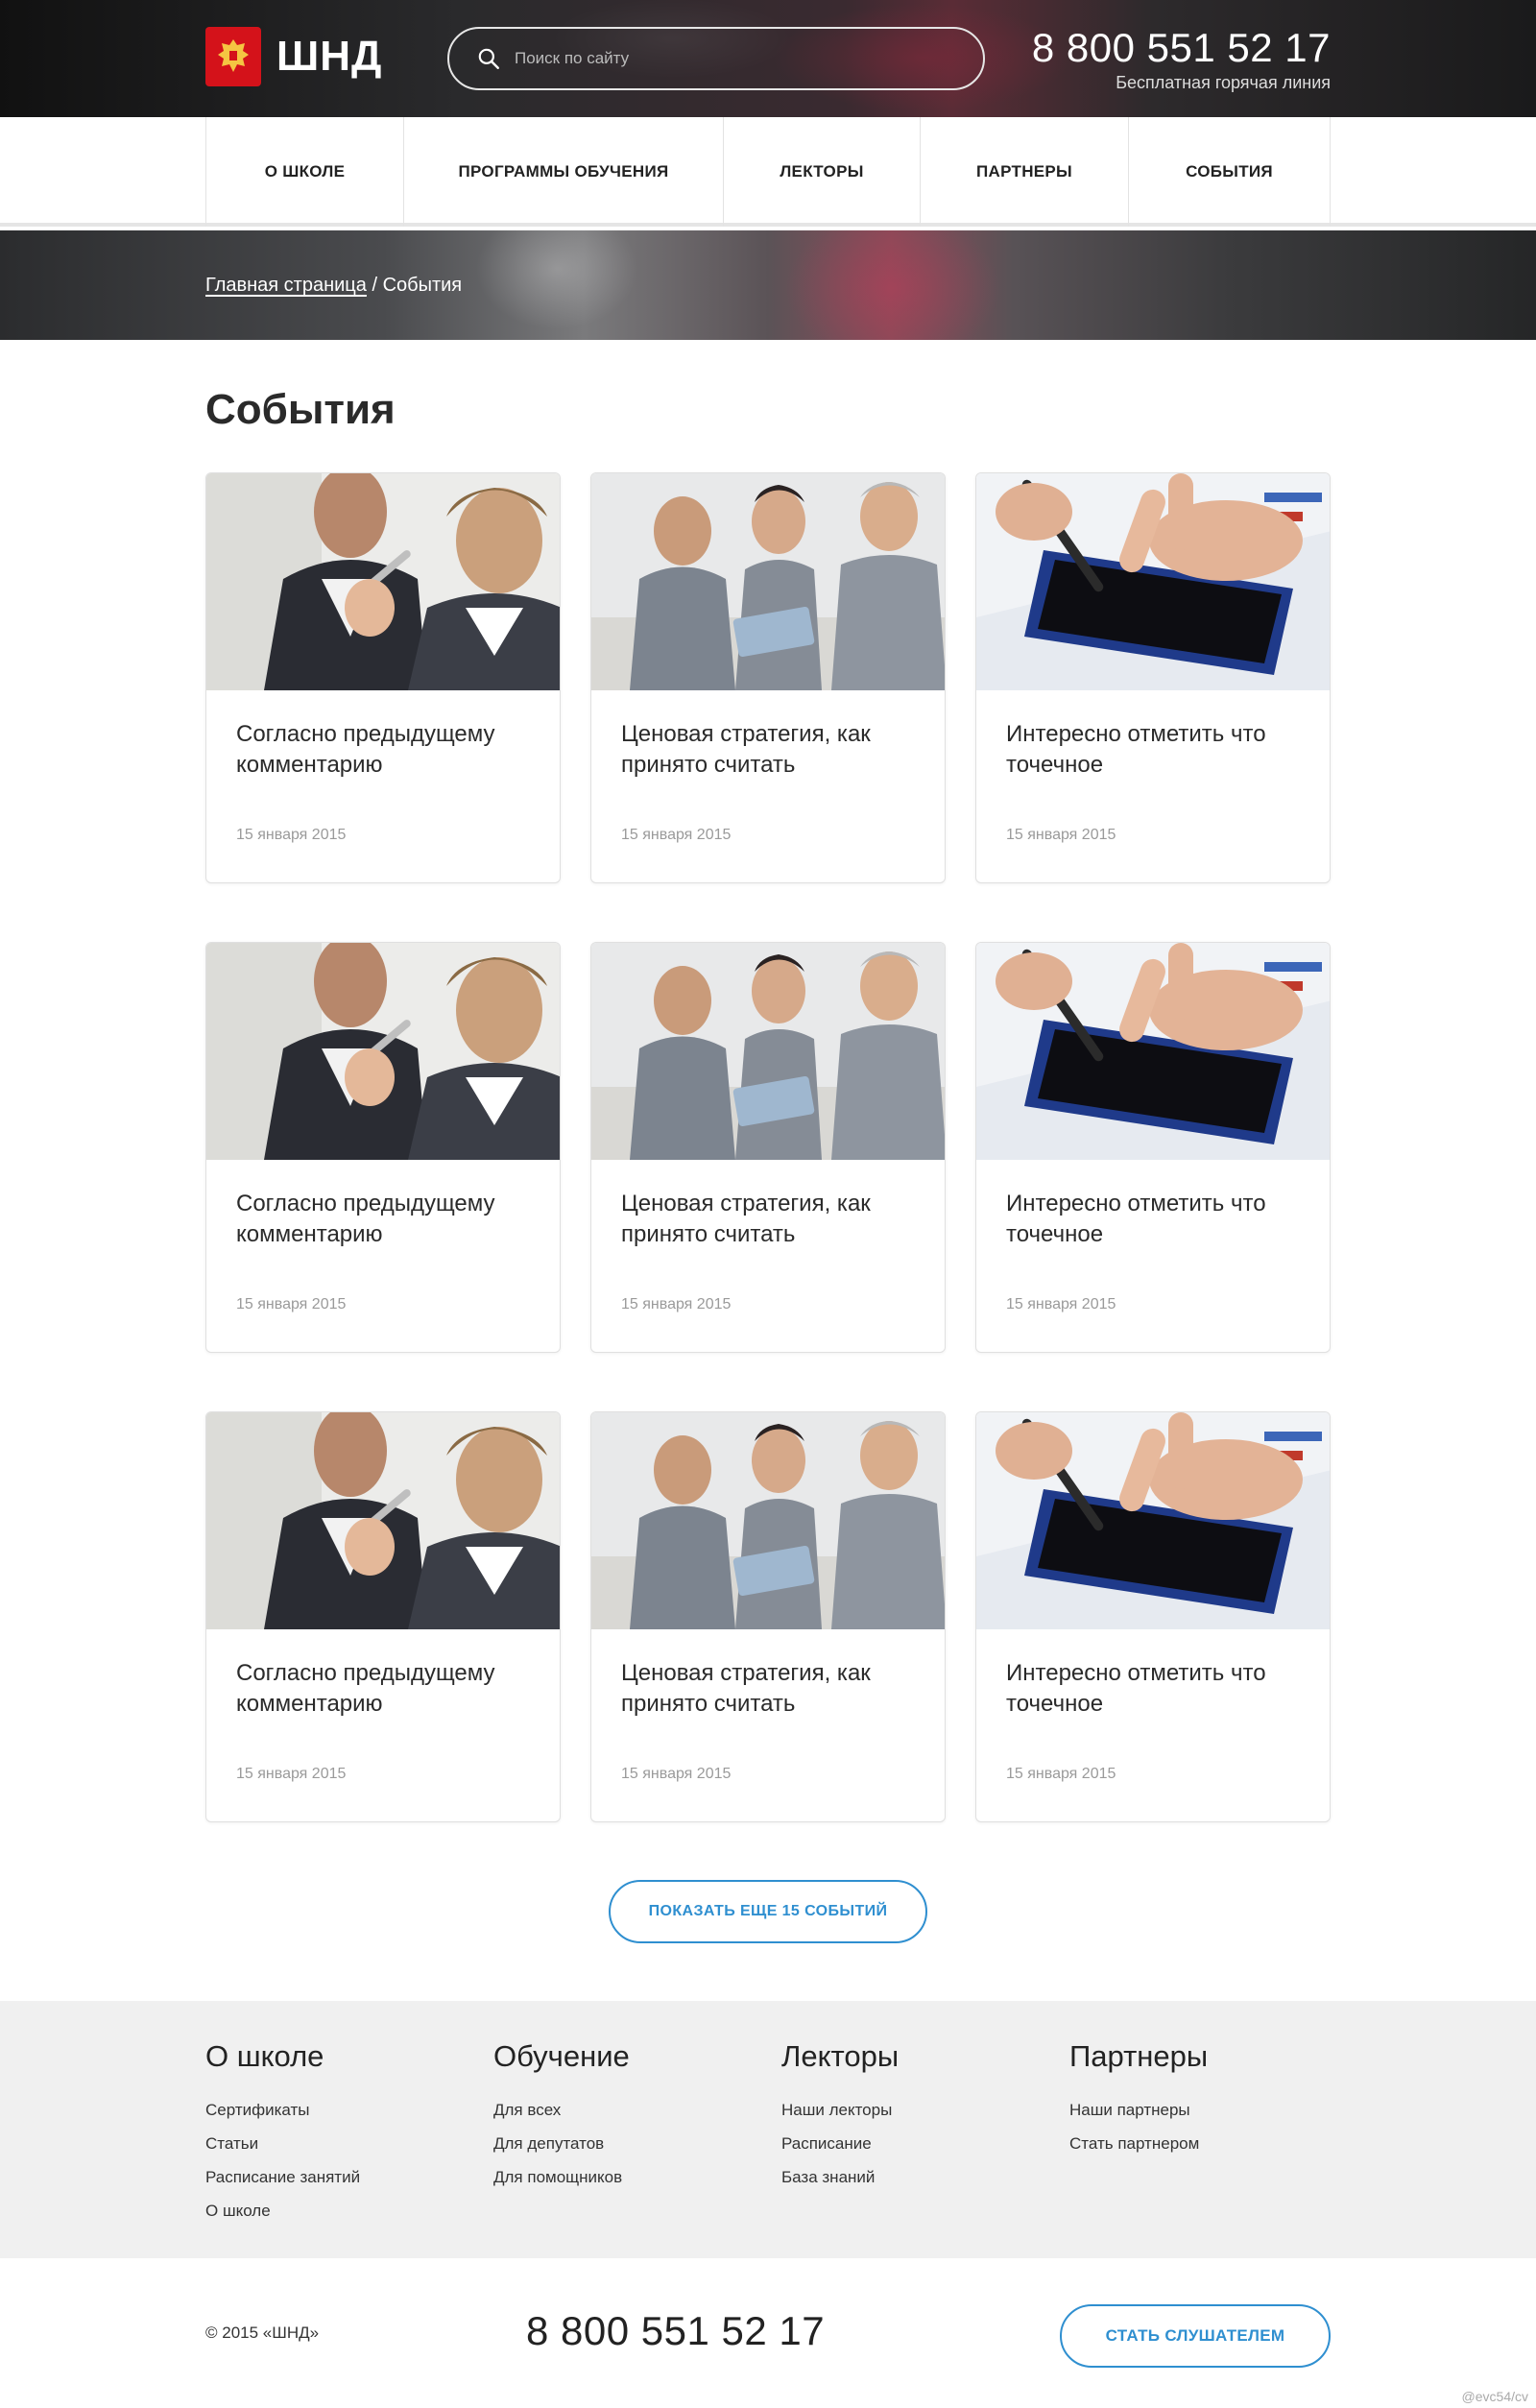 The width and height of the screenshot is (1536, 2408). I want to click on breadcrumb-home-link: Главная страница, so click(286, 285).